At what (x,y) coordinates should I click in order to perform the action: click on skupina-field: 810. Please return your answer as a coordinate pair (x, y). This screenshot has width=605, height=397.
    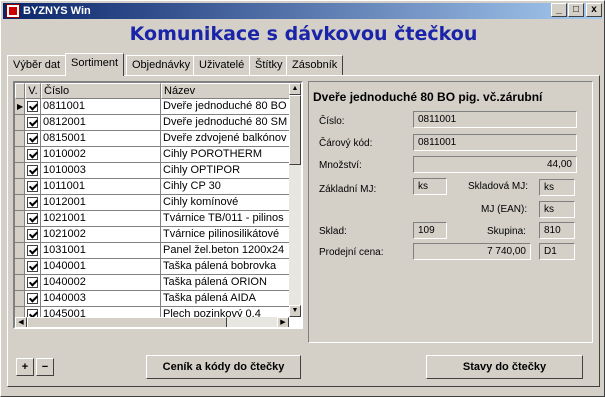
    Looking at the image, I should click on (557, 230).